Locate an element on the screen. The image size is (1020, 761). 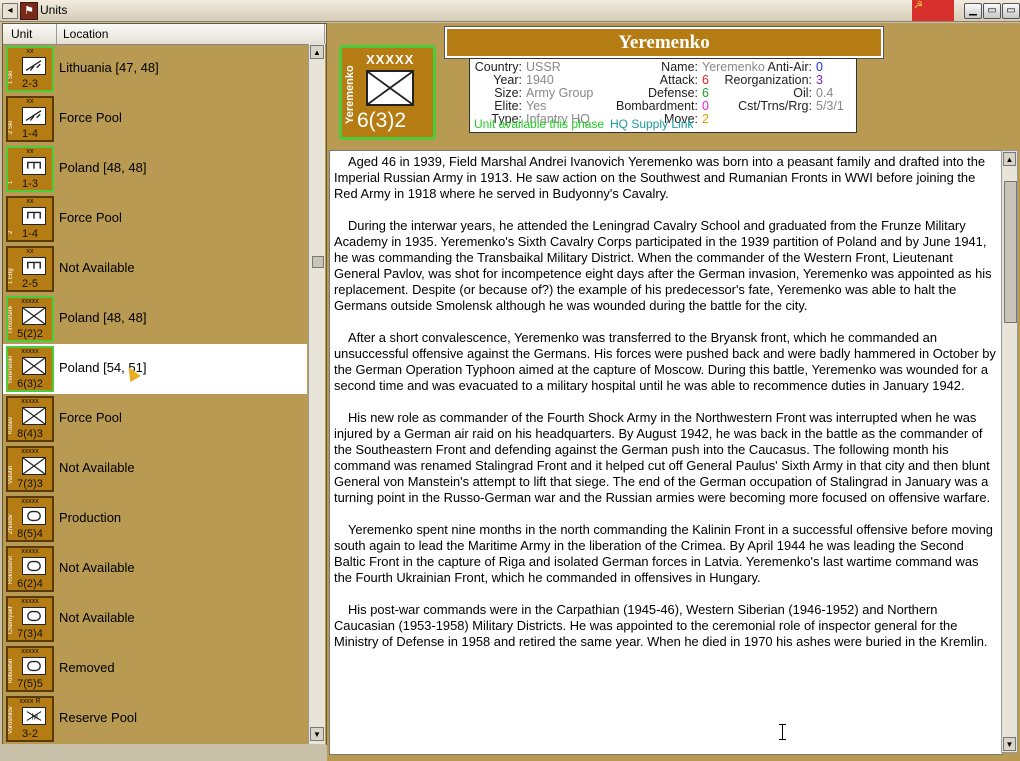
unit-counter: xxxxx Yeremenko 6(3)2 is located at coordinates (30, 369).